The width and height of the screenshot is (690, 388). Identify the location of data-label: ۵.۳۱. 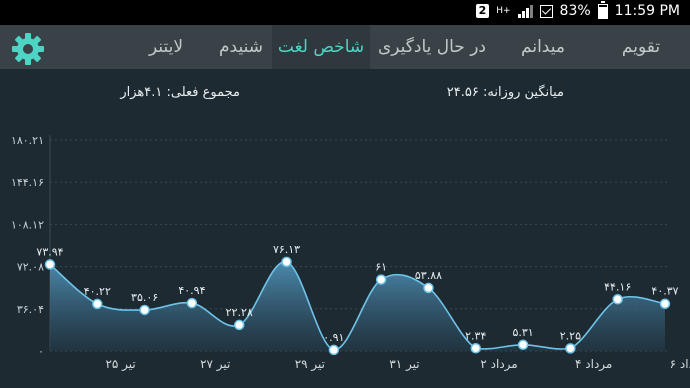
(522, 332).